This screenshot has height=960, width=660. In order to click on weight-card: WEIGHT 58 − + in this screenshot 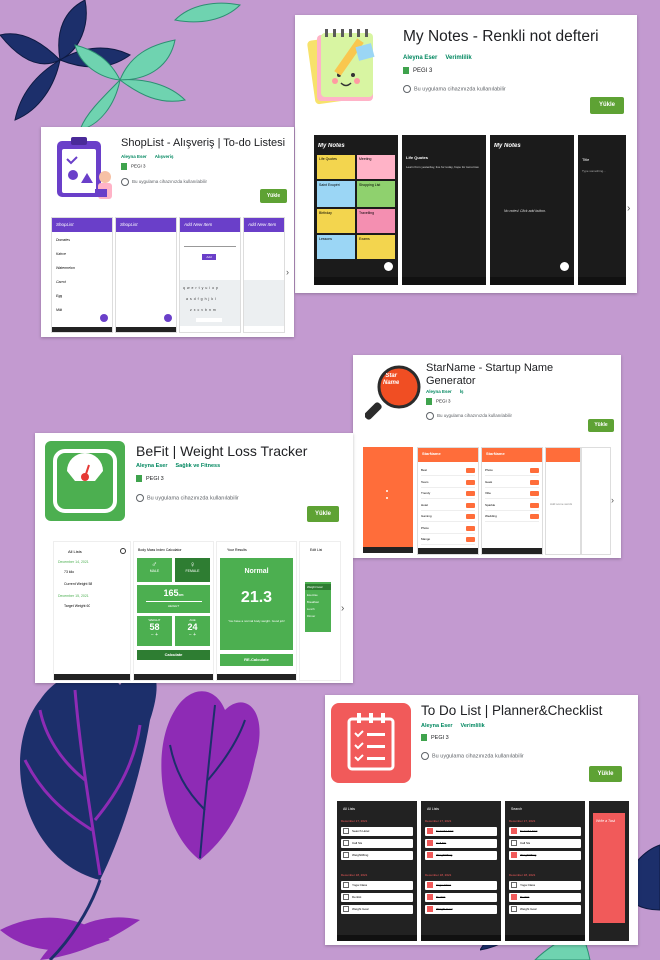, I will do `click(154, 631)`.